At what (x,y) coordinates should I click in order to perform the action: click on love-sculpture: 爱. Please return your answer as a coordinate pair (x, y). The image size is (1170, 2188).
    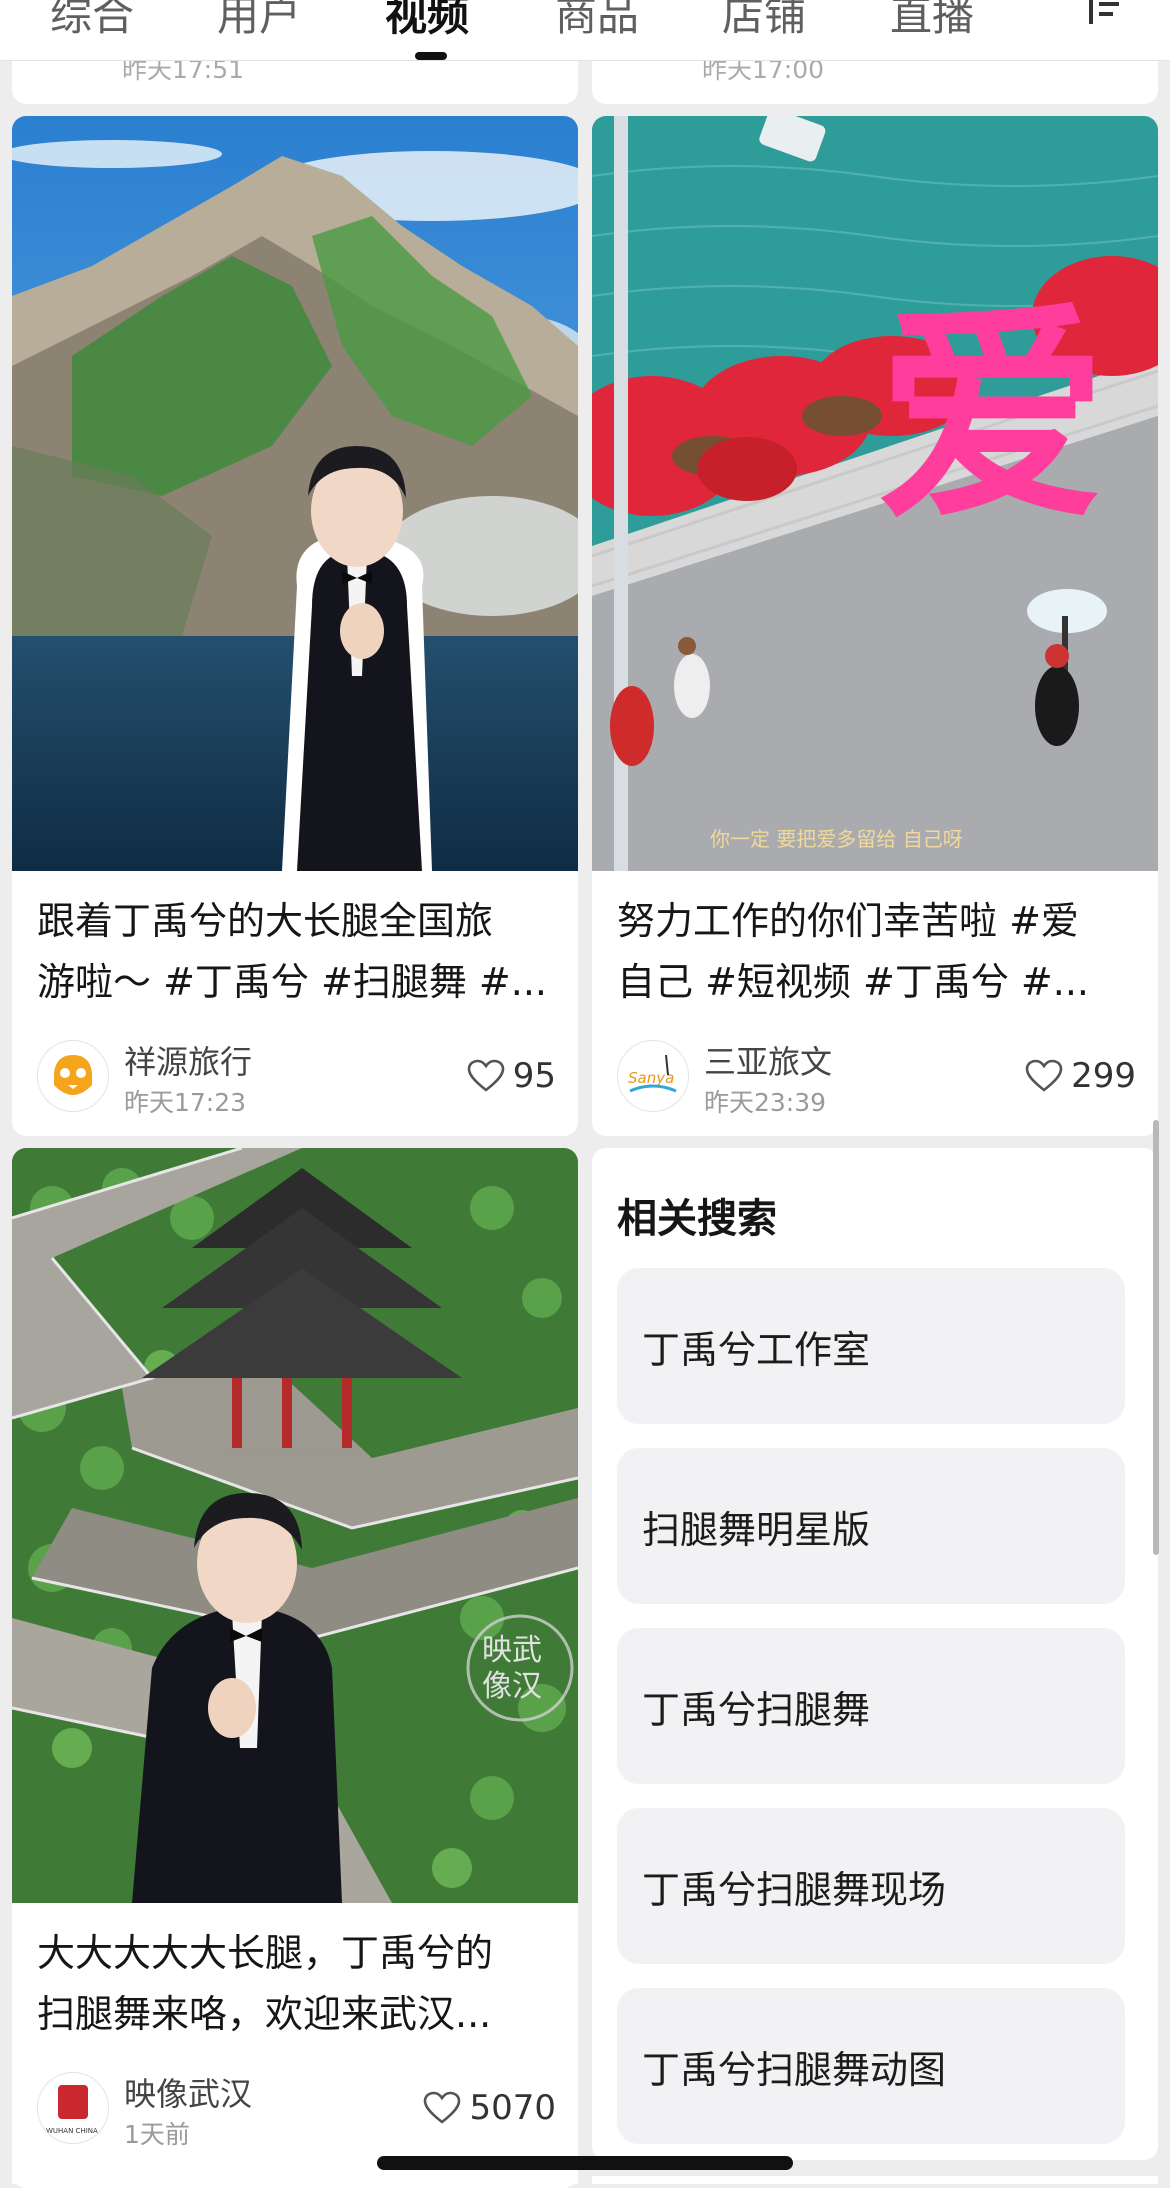
    Looking at the image, I should click on (992, 417).